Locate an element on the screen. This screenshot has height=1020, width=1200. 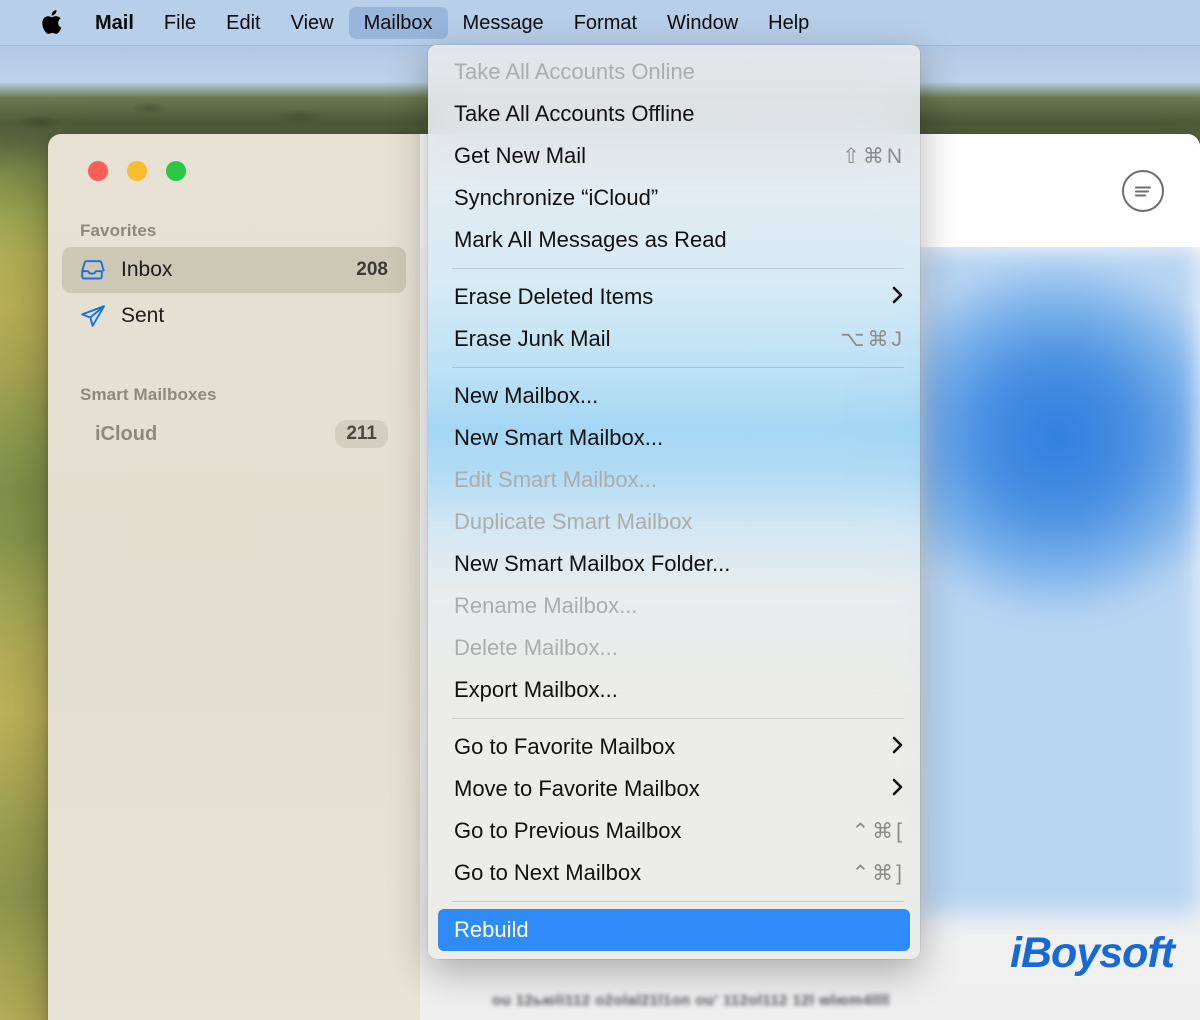
sidebar-section-header: Smart Mailboxes is located at coordinates (148, 394).